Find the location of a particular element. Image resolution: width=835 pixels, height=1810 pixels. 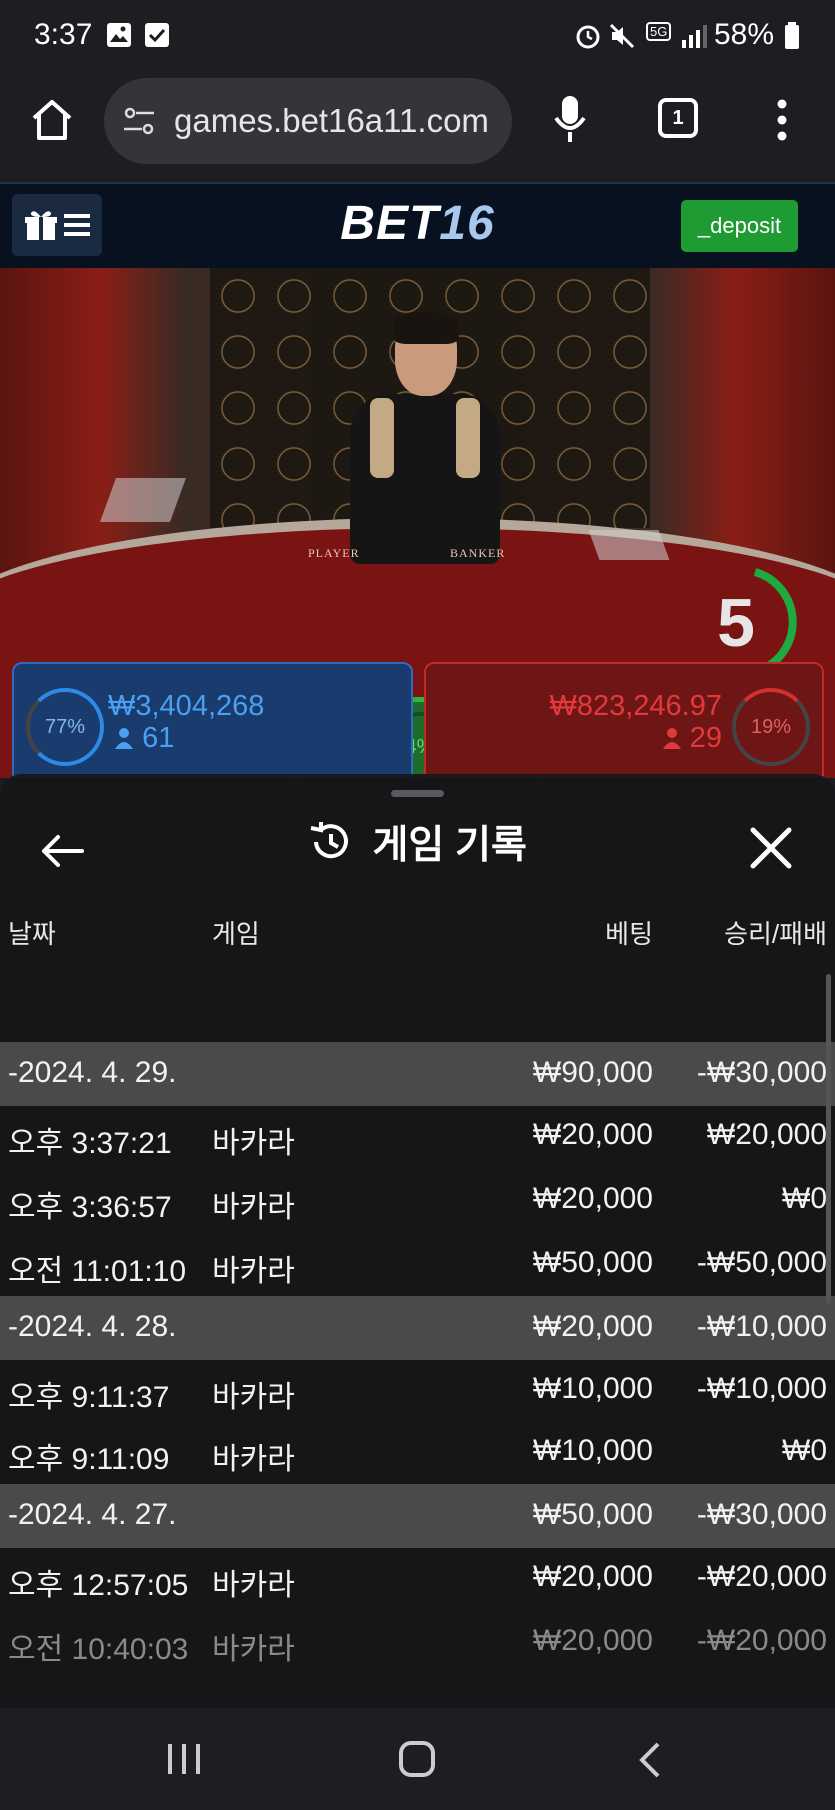

history-row: 오후 3:37:21 바카라 ₩20,000 ₩20,000 is located at coordinates (417, 1136).